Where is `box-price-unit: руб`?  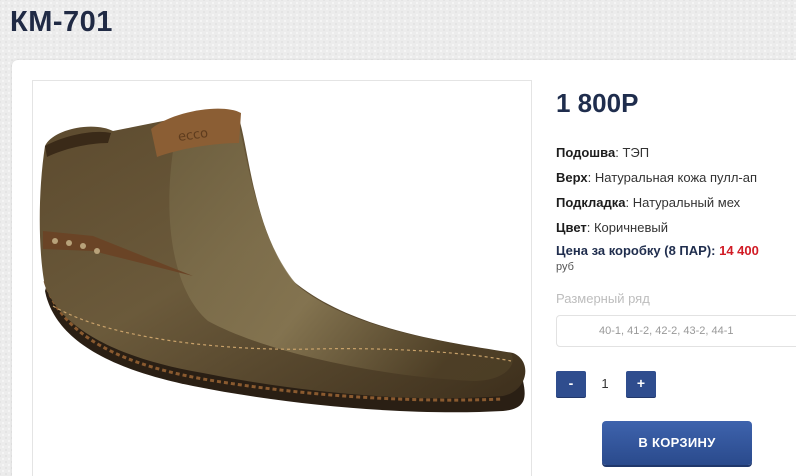
box-price-unit: руб is located at coordinates (565, 267).